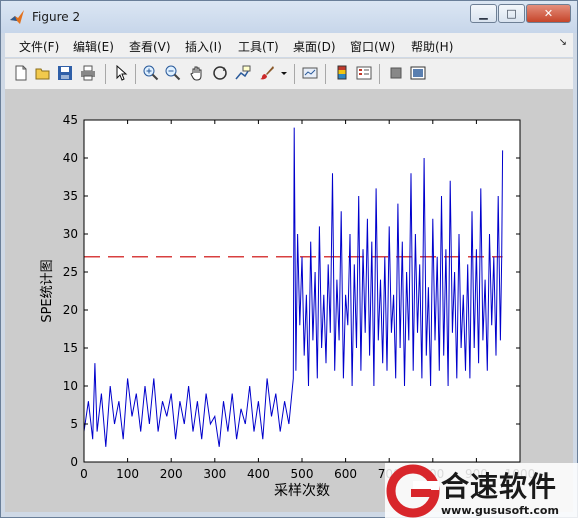 This screenshot has height=519, width=578. I want to click on brush-dropdown-icon, so click(284, 73).